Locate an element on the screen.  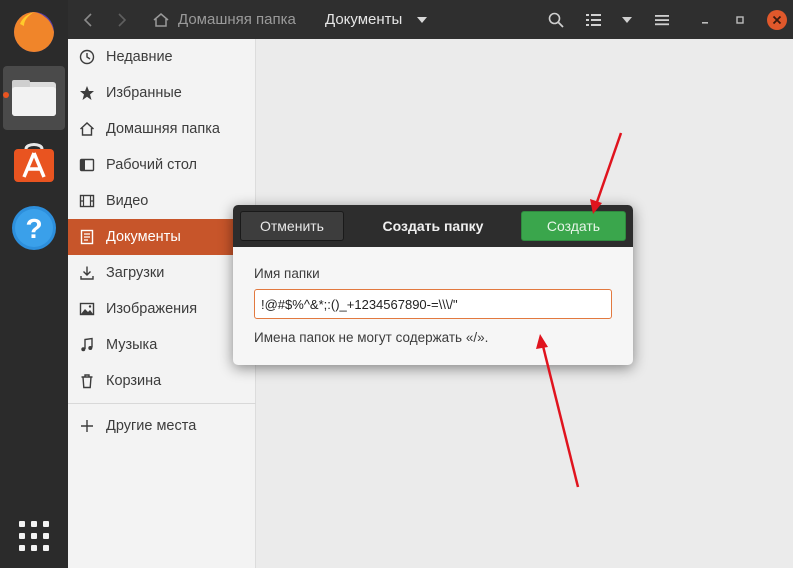
search-button is located at coordinates (556, 19).